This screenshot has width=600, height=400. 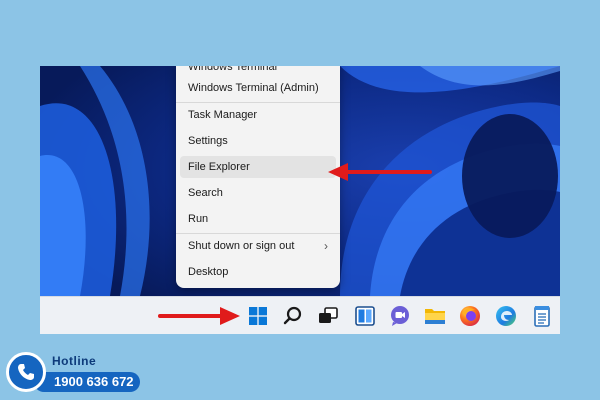 I want to click on menu-item-shut-down: Shut down or sign out ›, so click(x=258, y=246).